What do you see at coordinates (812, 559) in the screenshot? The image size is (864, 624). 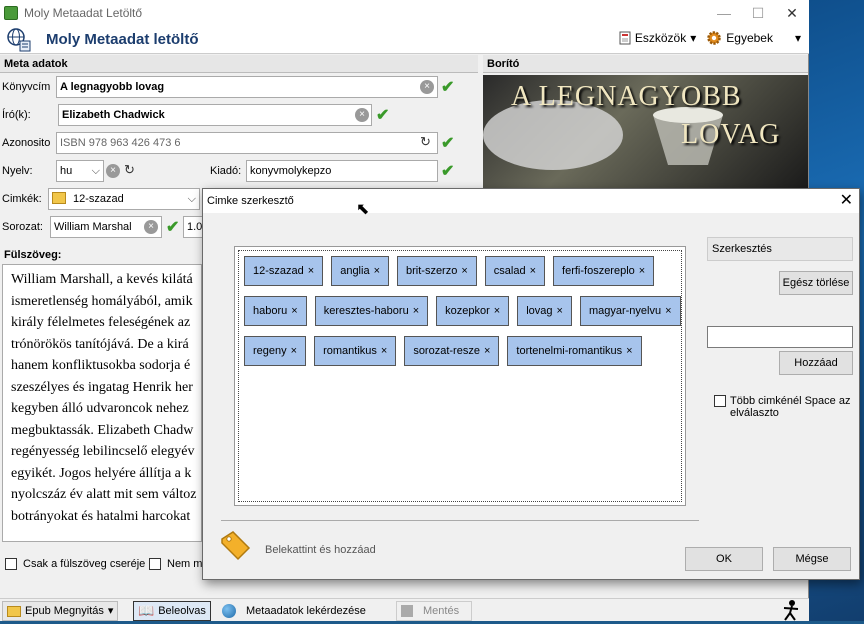 I see `cancel-button: Mégse` at bounding box center [812, 559].